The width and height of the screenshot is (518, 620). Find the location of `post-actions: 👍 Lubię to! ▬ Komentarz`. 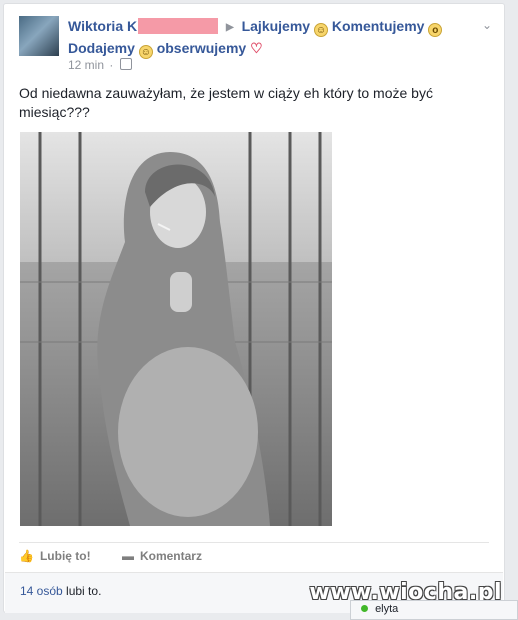

post-actions: 👍 Lubię to! ▬ Komentarz is located at coordinates (254, 557).